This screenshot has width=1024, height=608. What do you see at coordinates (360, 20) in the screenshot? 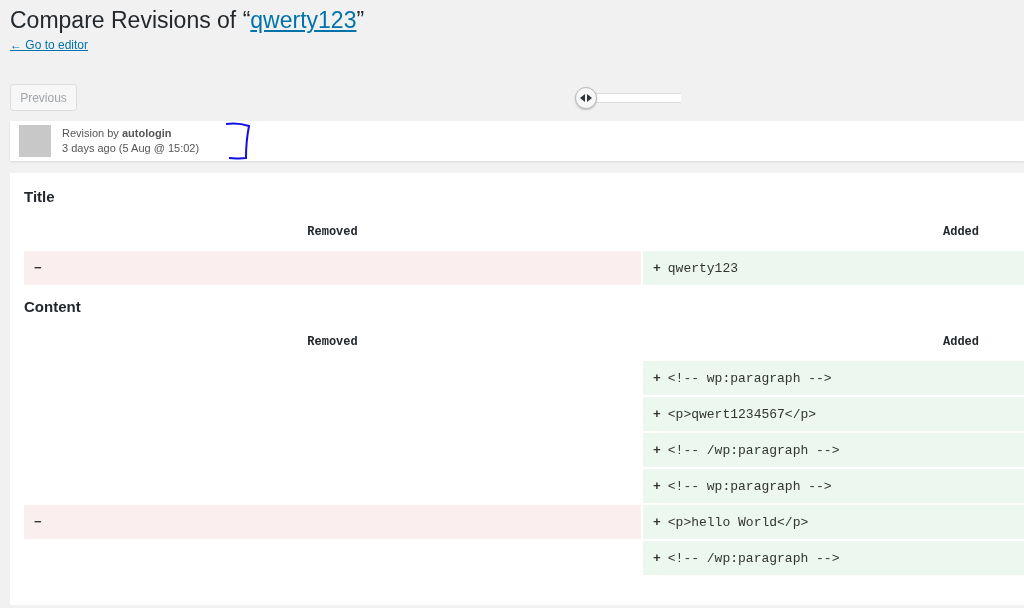
I see `closing-quote: ”` at bounding box center [360, 20].